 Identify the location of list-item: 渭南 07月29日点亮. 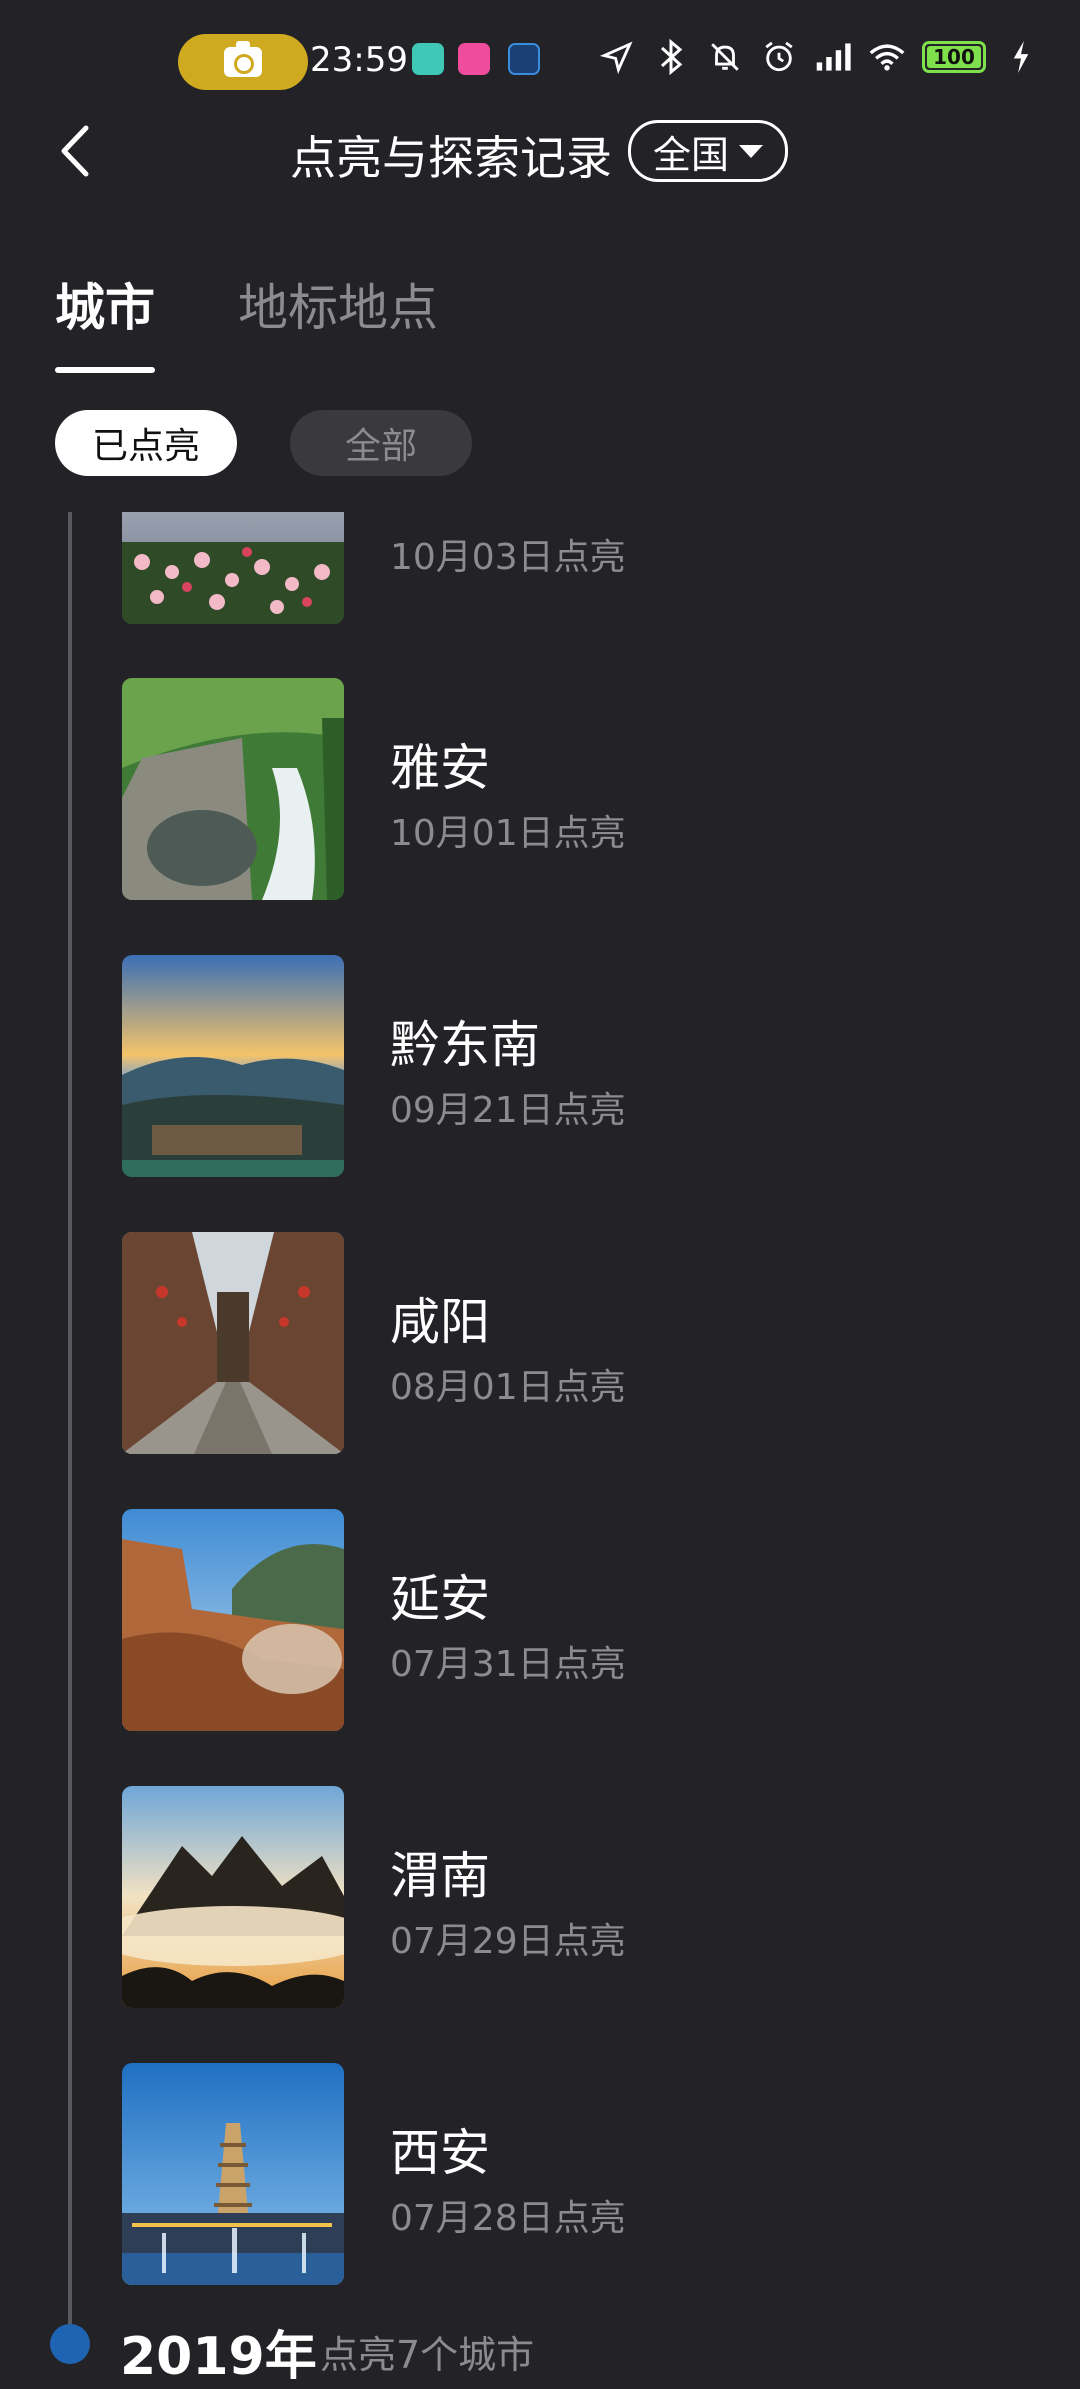
(540, 1897).